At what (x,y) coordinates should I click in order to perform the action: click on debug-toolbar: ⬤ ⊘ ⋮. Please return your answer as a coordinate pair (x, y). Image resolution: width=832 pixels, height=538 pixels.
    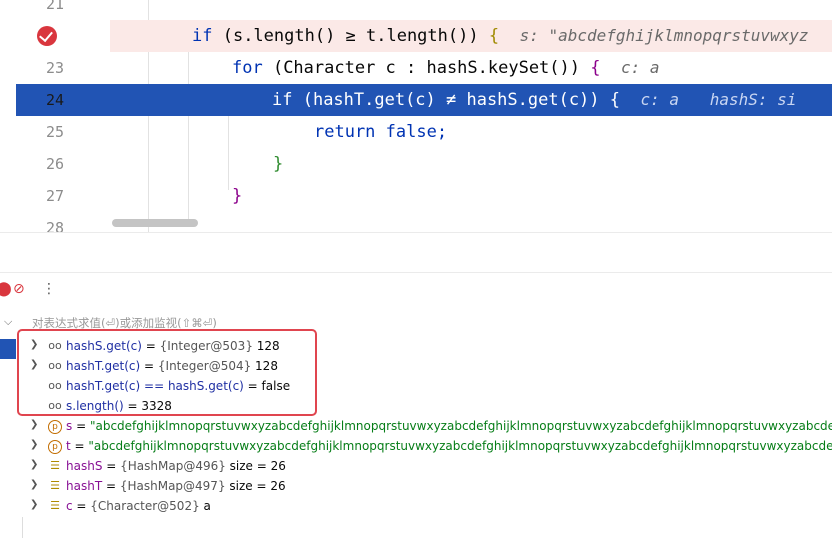
    Looking at the image, I should click on (416, 290).